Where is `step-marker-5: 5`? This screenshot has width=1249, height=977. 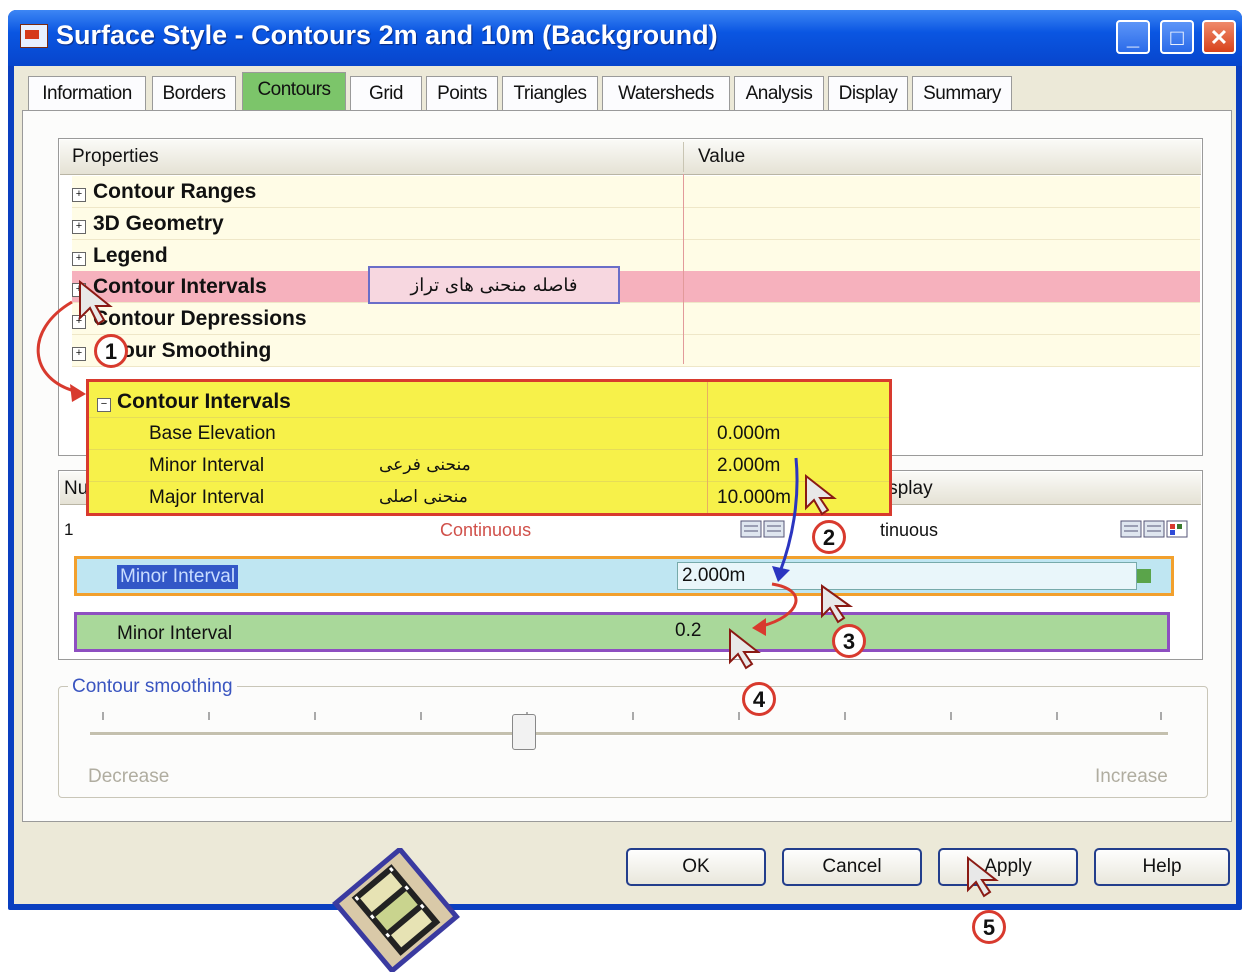 step-marker-5: 5 is located at coordinates (989, 927).